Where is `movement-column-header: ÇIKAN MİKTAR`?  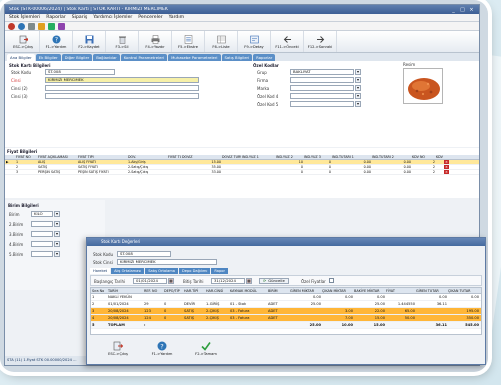 movement-column-header: ÇIKAN MİKTAR is located at coordinates (337, 290).